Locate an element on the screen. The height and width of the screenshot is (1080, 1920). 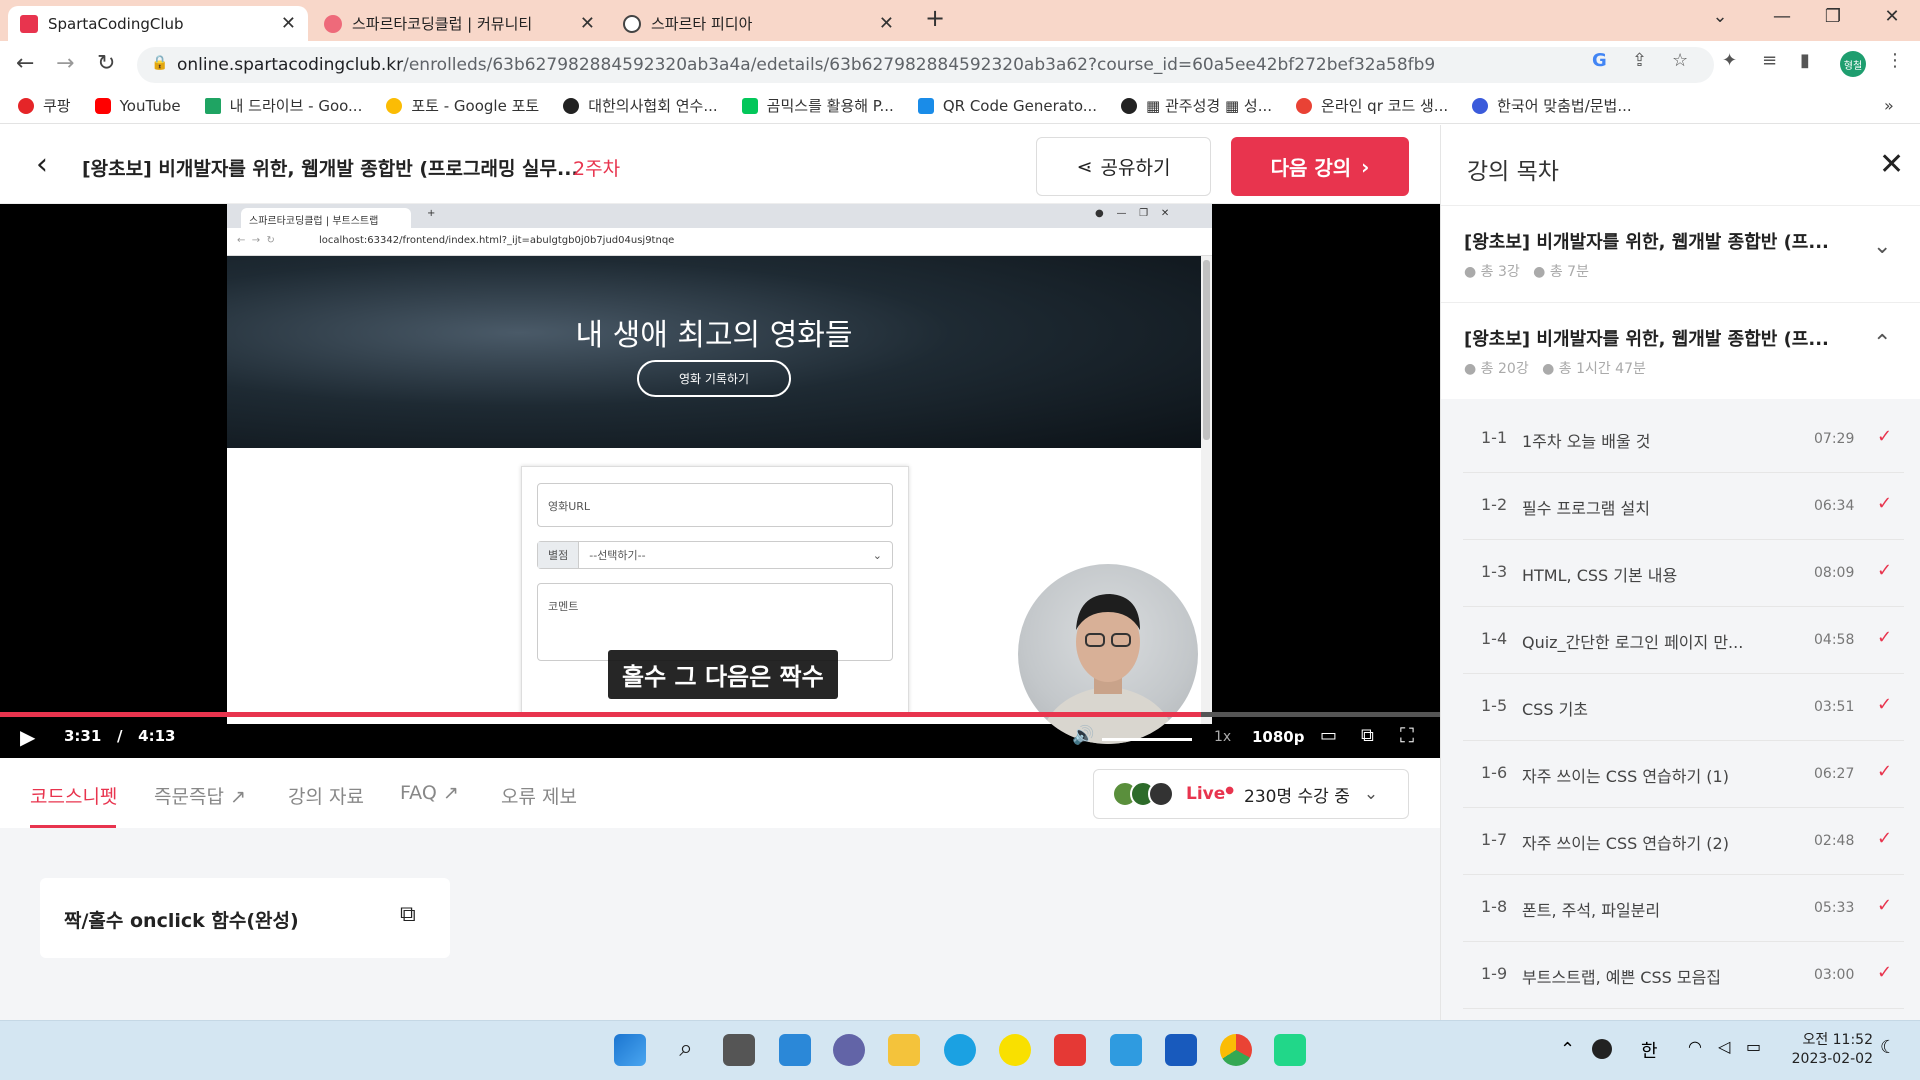
lesson-item: 1-5 CSS 기초 03:51 ✓ is located at coordinates (1683, 707).